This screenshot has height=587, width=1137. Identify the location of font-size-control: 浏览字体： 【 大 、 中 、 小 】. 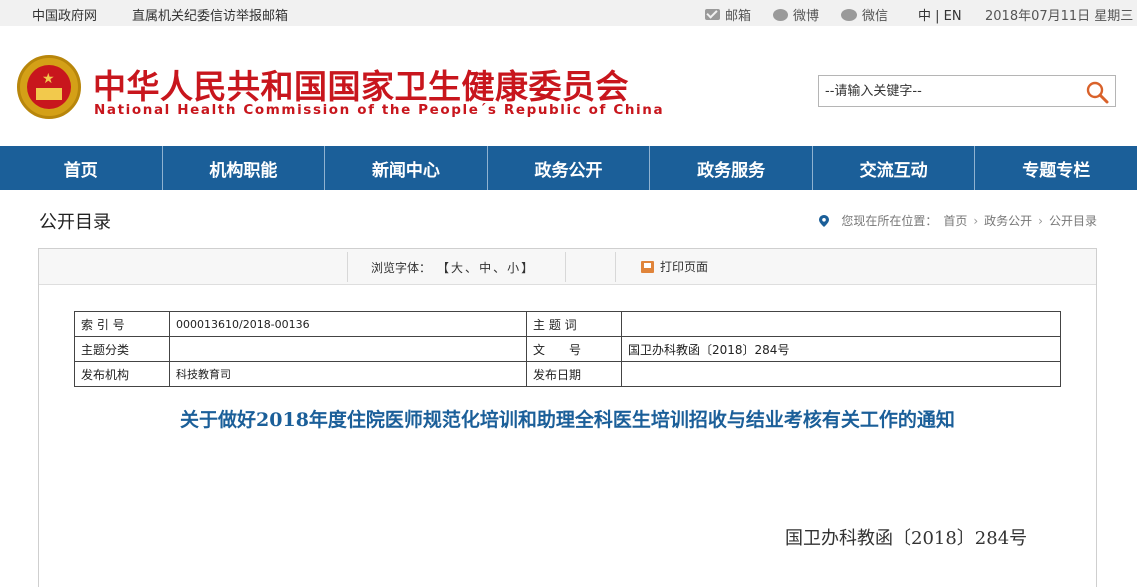
(452, 267).